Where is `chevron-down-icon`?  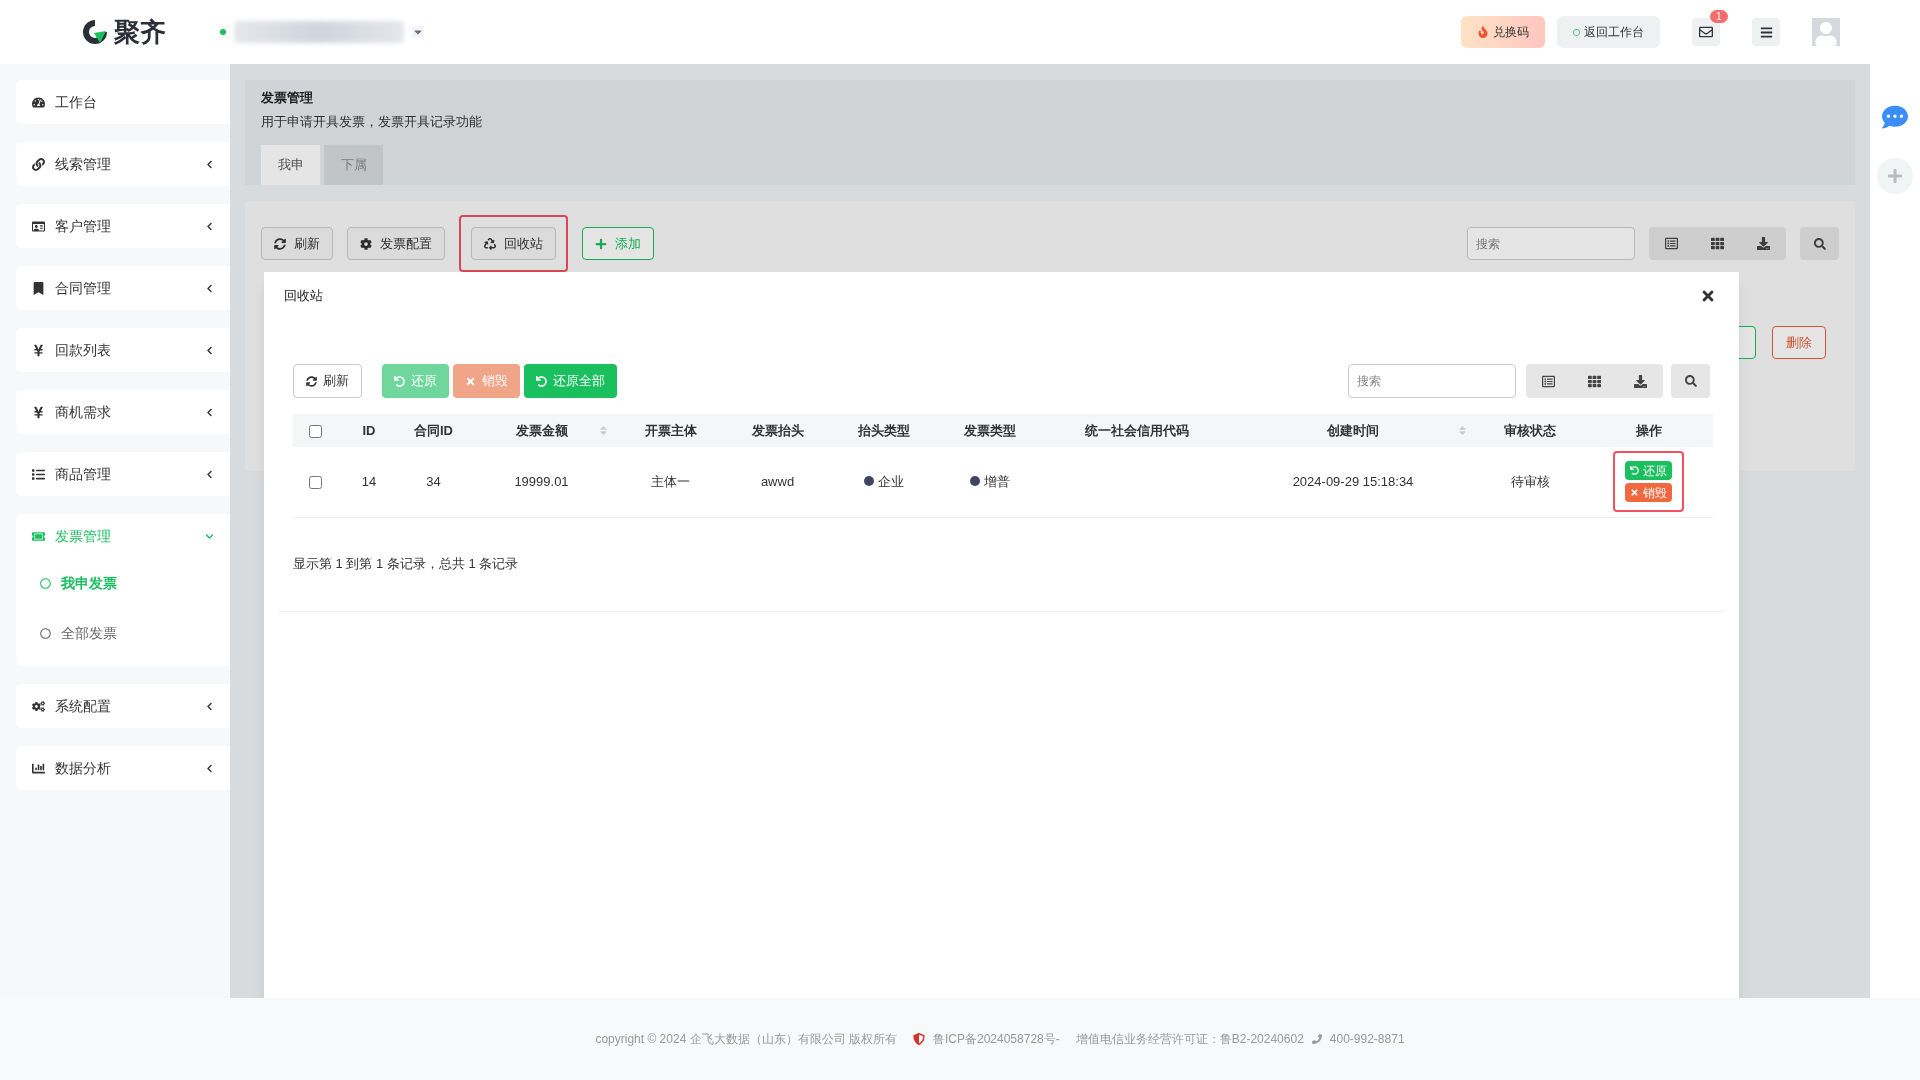 chevron-down-icon is located at coordinates (209, 536).